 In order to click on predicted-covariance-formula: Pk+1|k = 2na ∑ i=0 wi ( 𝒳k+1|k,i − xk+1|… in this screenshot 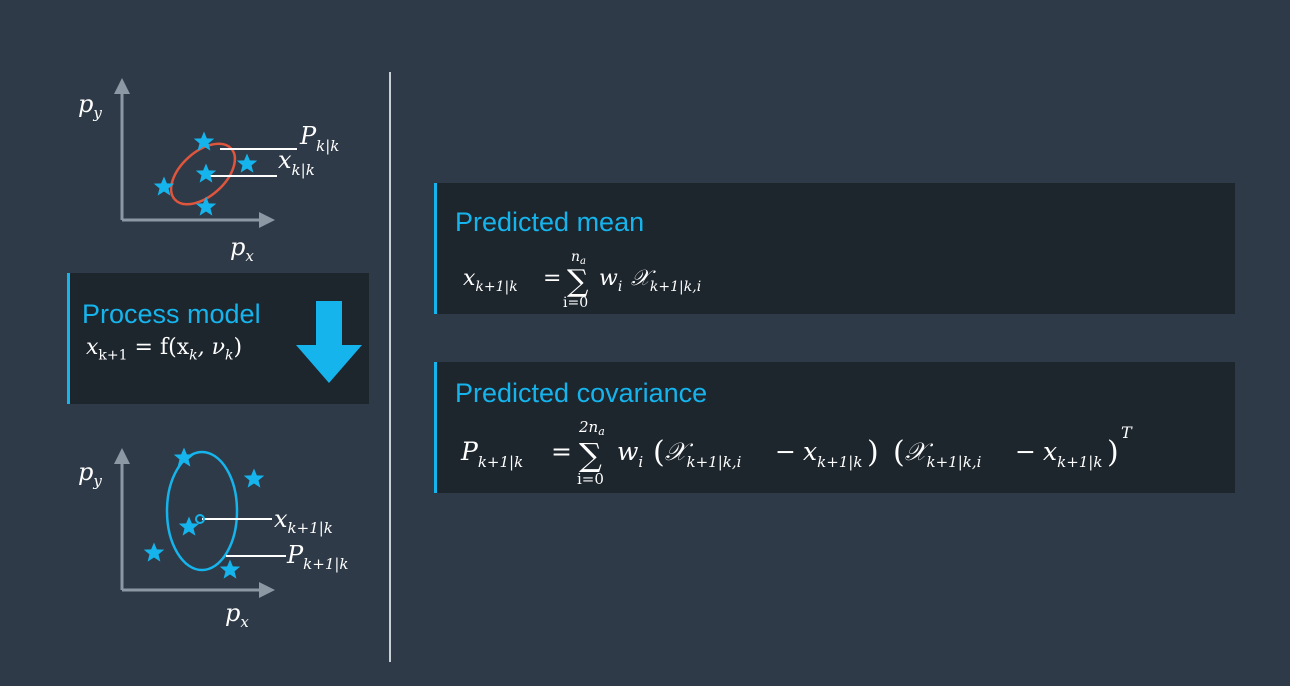, I will do `click(796, 453)`.